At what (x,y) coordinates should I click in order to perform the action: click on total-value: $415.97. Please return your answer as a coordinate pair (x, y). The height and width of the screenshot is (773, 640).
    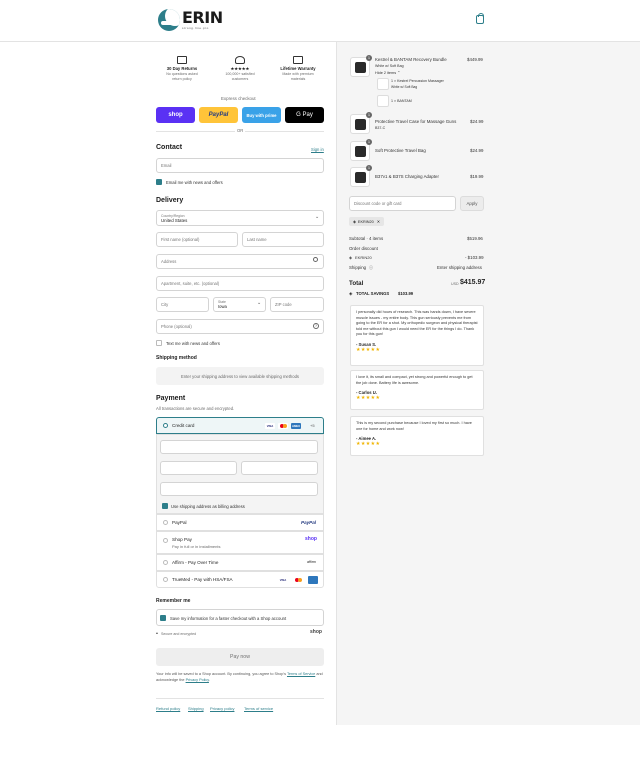
    Looking at the image, I should click on (473, 282).